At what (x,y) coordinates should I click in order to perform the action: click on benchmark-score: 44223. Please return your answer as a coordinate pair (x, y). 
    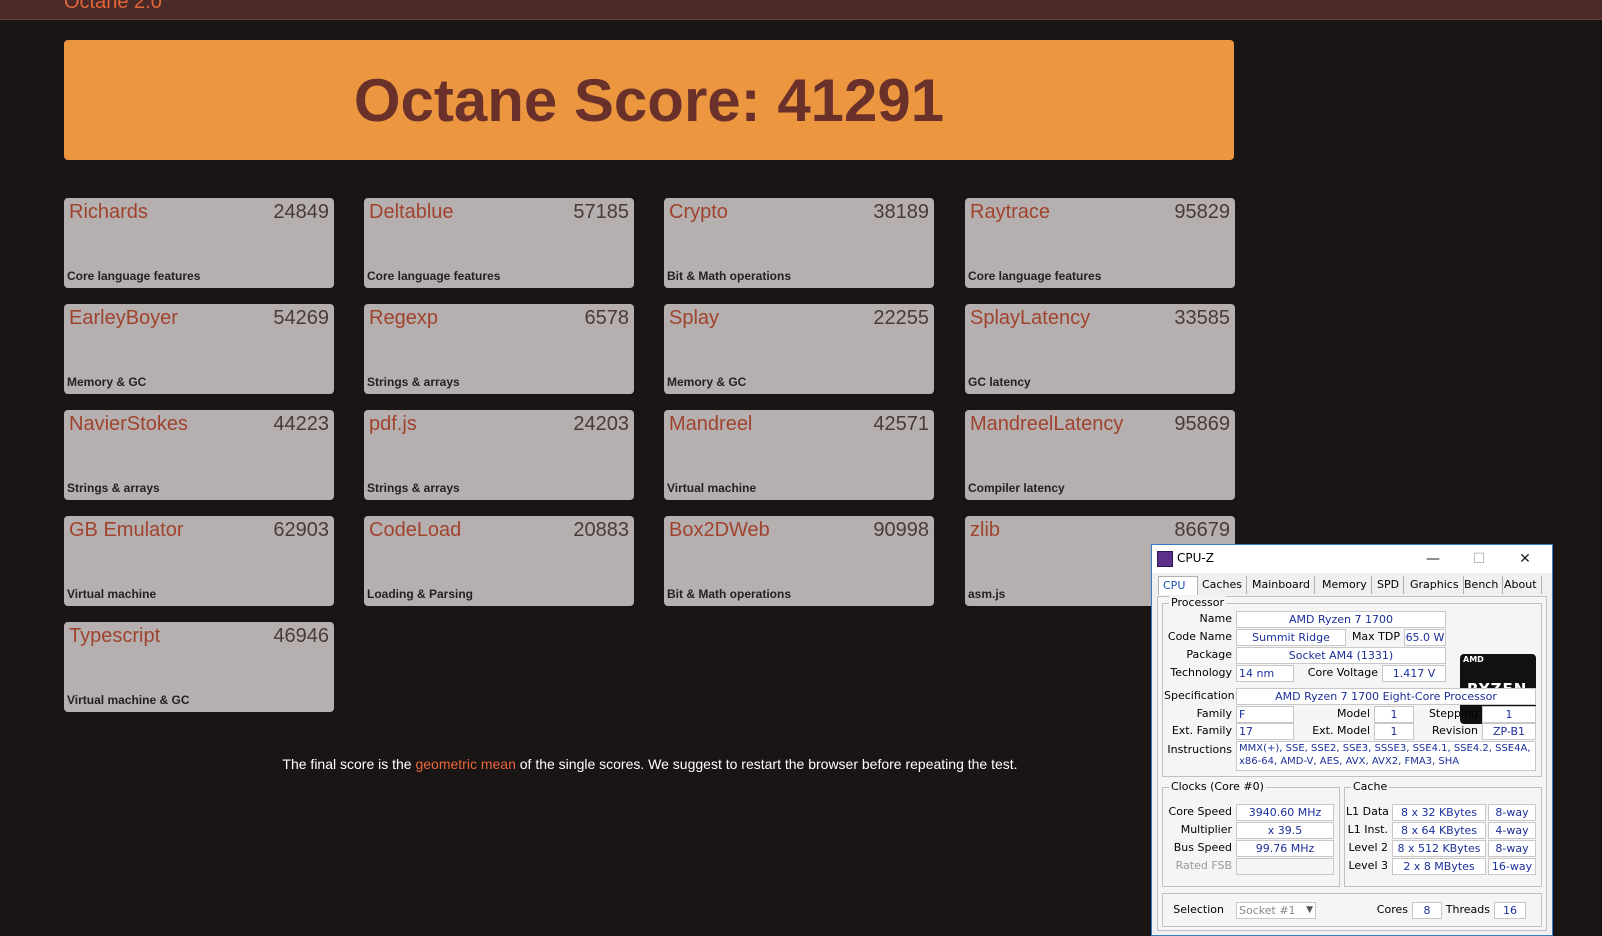
    Looking at the image, I should click on (301, 424).